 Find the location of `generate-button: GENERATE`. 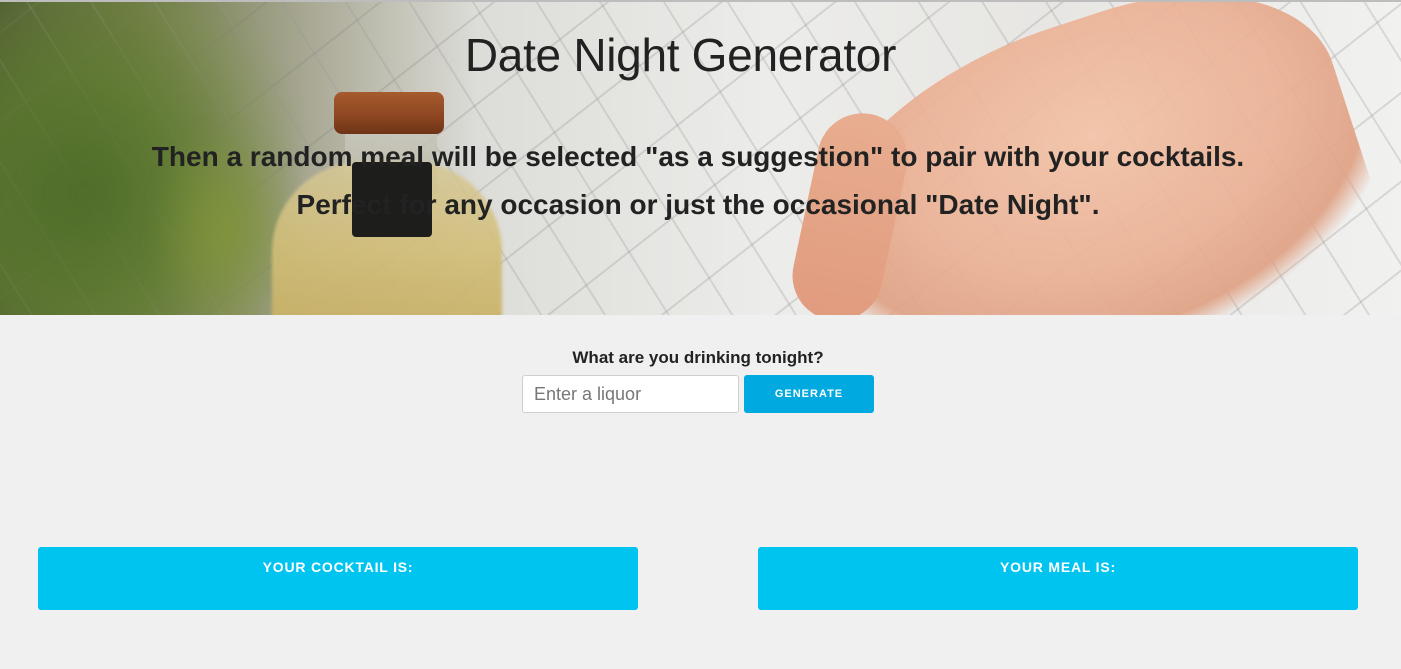

generate-button: GENERATE is located at coordinates (809, 394).